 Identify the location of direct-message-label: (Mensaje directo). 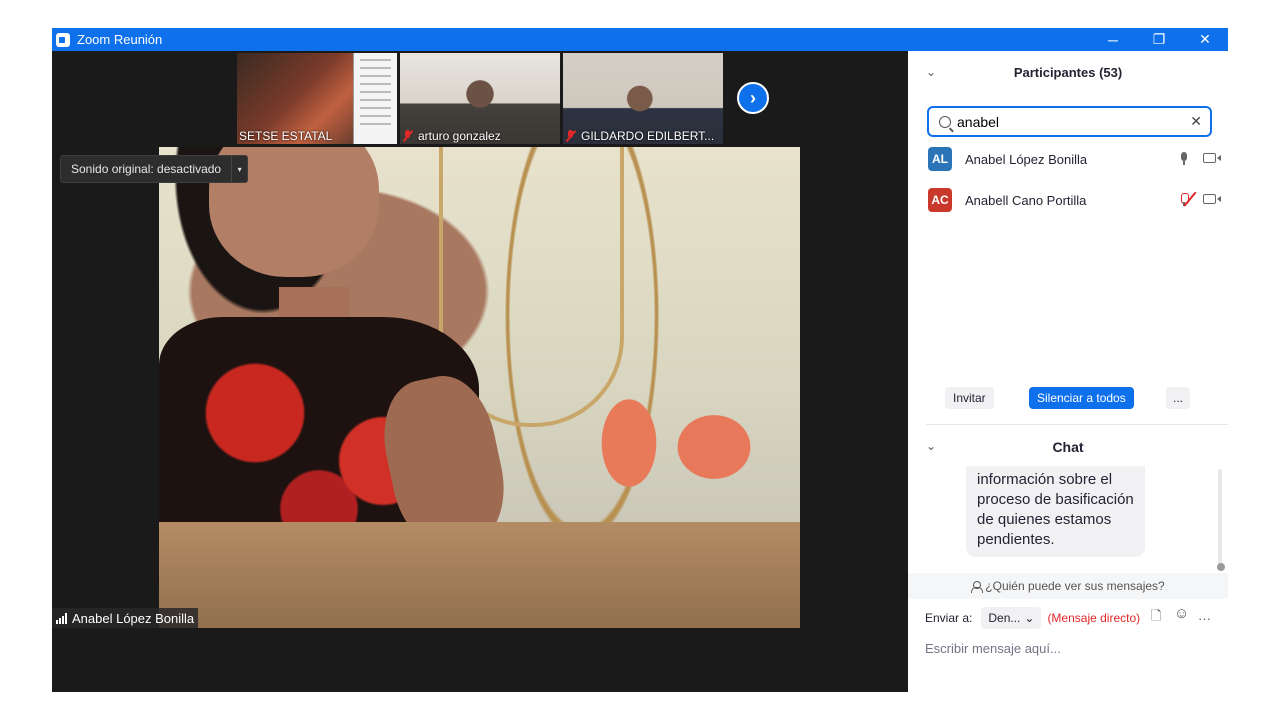
(1094, 618).